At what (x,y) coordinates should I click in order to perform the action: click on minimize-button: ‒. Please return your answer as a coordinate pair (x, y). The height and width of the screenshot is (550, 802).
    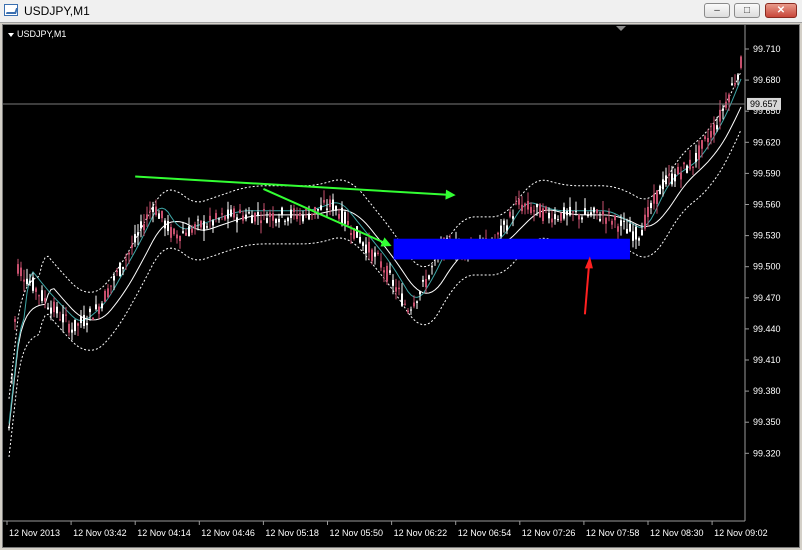
    Looking at the image, I should click on (717, 10).